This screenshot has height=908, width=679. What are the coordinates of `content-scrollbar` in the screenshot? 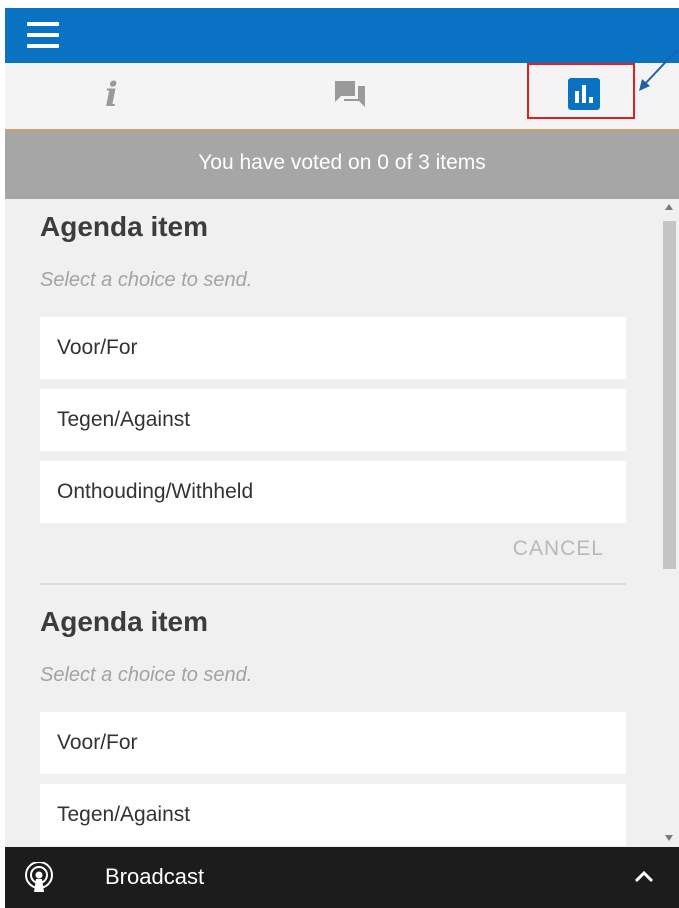 It's located at (670, 523).